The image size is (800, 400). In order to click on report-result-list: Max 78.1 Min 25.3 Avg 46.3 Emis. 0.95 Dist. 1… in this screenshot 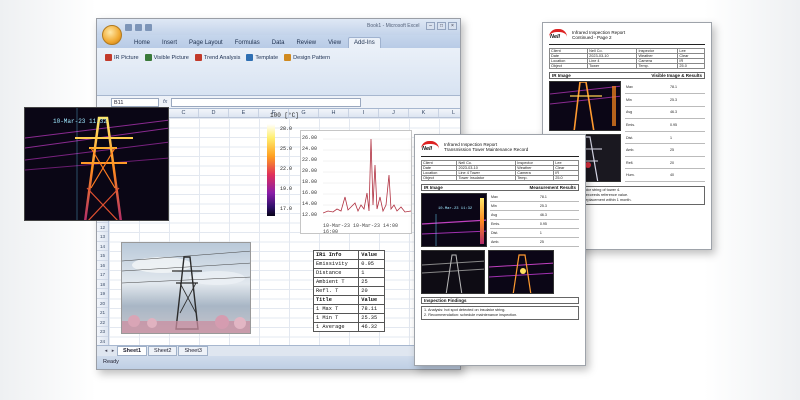, I will do `click(534, 220)`.